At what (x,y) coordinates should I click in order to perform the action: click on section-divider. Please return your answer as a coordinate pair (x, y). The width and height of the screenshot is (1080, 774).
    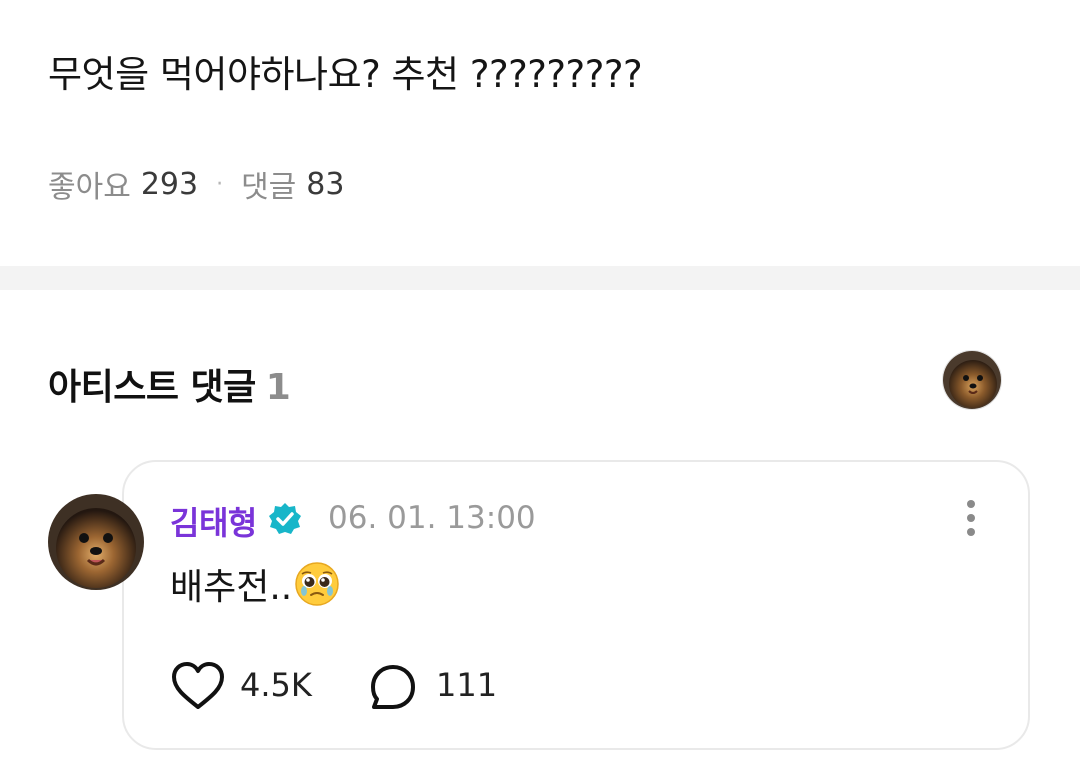
    Looking at the image, I should click on (540, 278).